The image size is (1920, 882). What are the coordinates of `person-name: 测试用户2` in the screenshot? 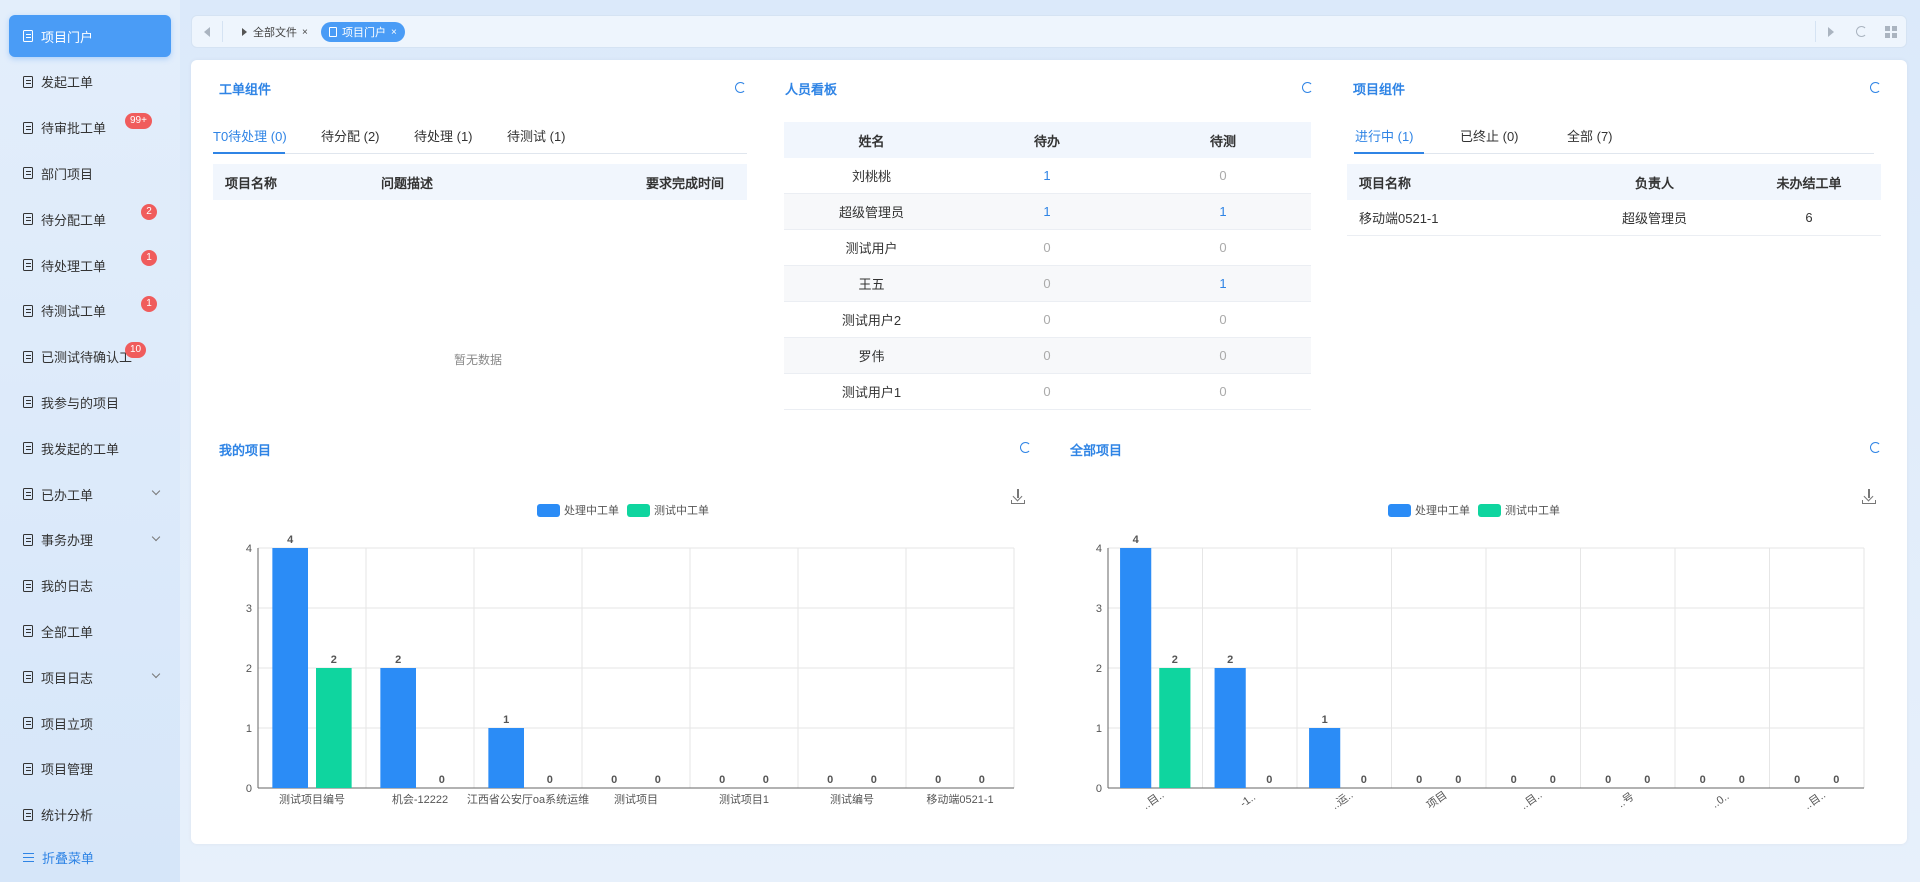 It's located at (871, 320).